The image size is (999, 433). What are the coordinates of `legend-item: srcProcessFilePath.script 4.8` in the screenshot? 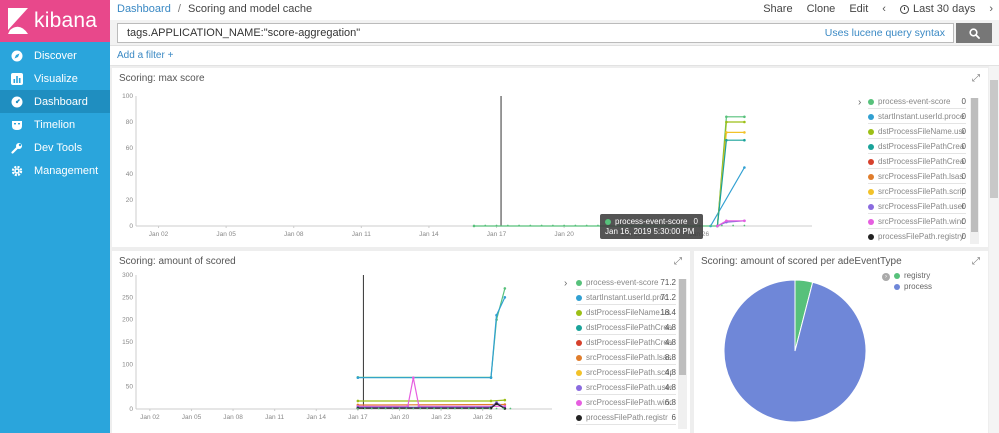 It's located at (626, 373).